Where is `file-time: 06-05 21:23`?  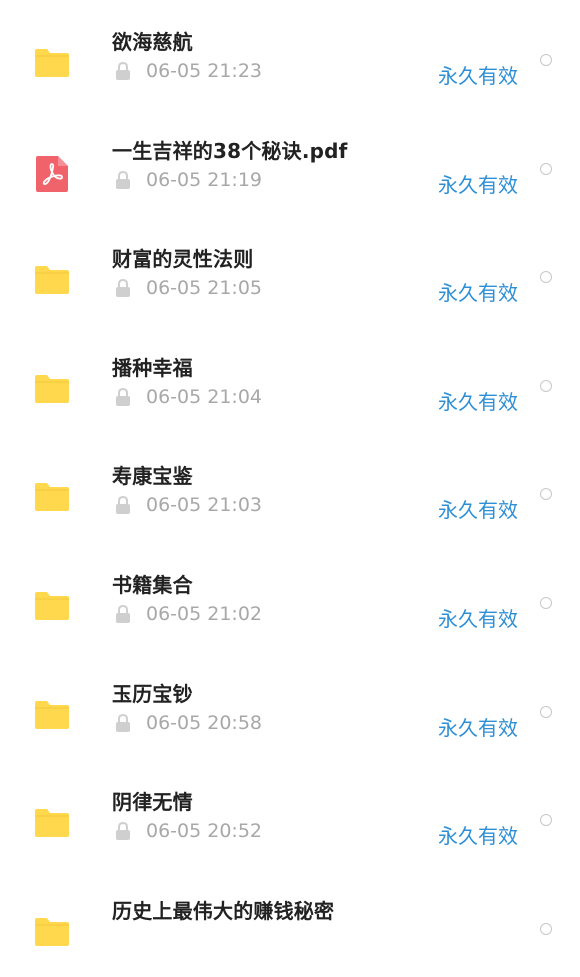
file-time: 06-05 21:23 is located at coordinates (204, 71).